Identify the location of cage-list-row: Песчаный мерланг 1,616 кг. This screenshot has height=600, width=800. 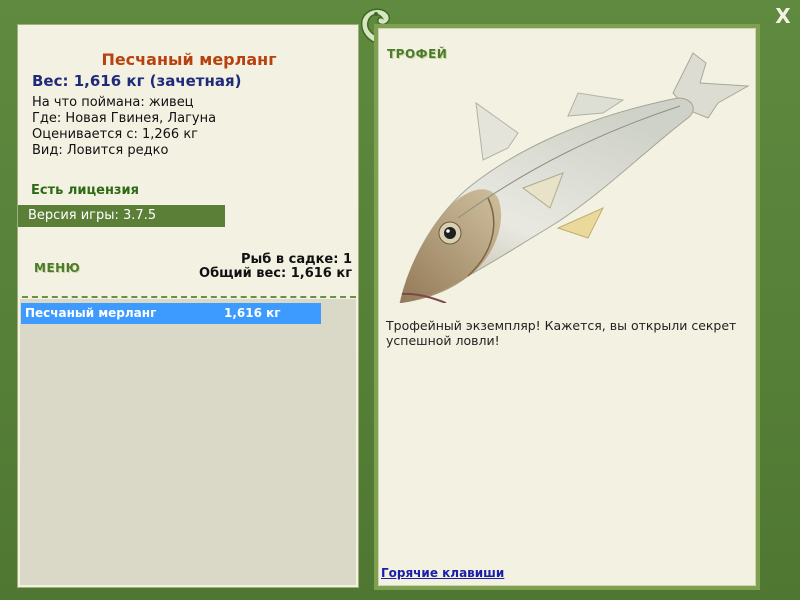
(171, 313).